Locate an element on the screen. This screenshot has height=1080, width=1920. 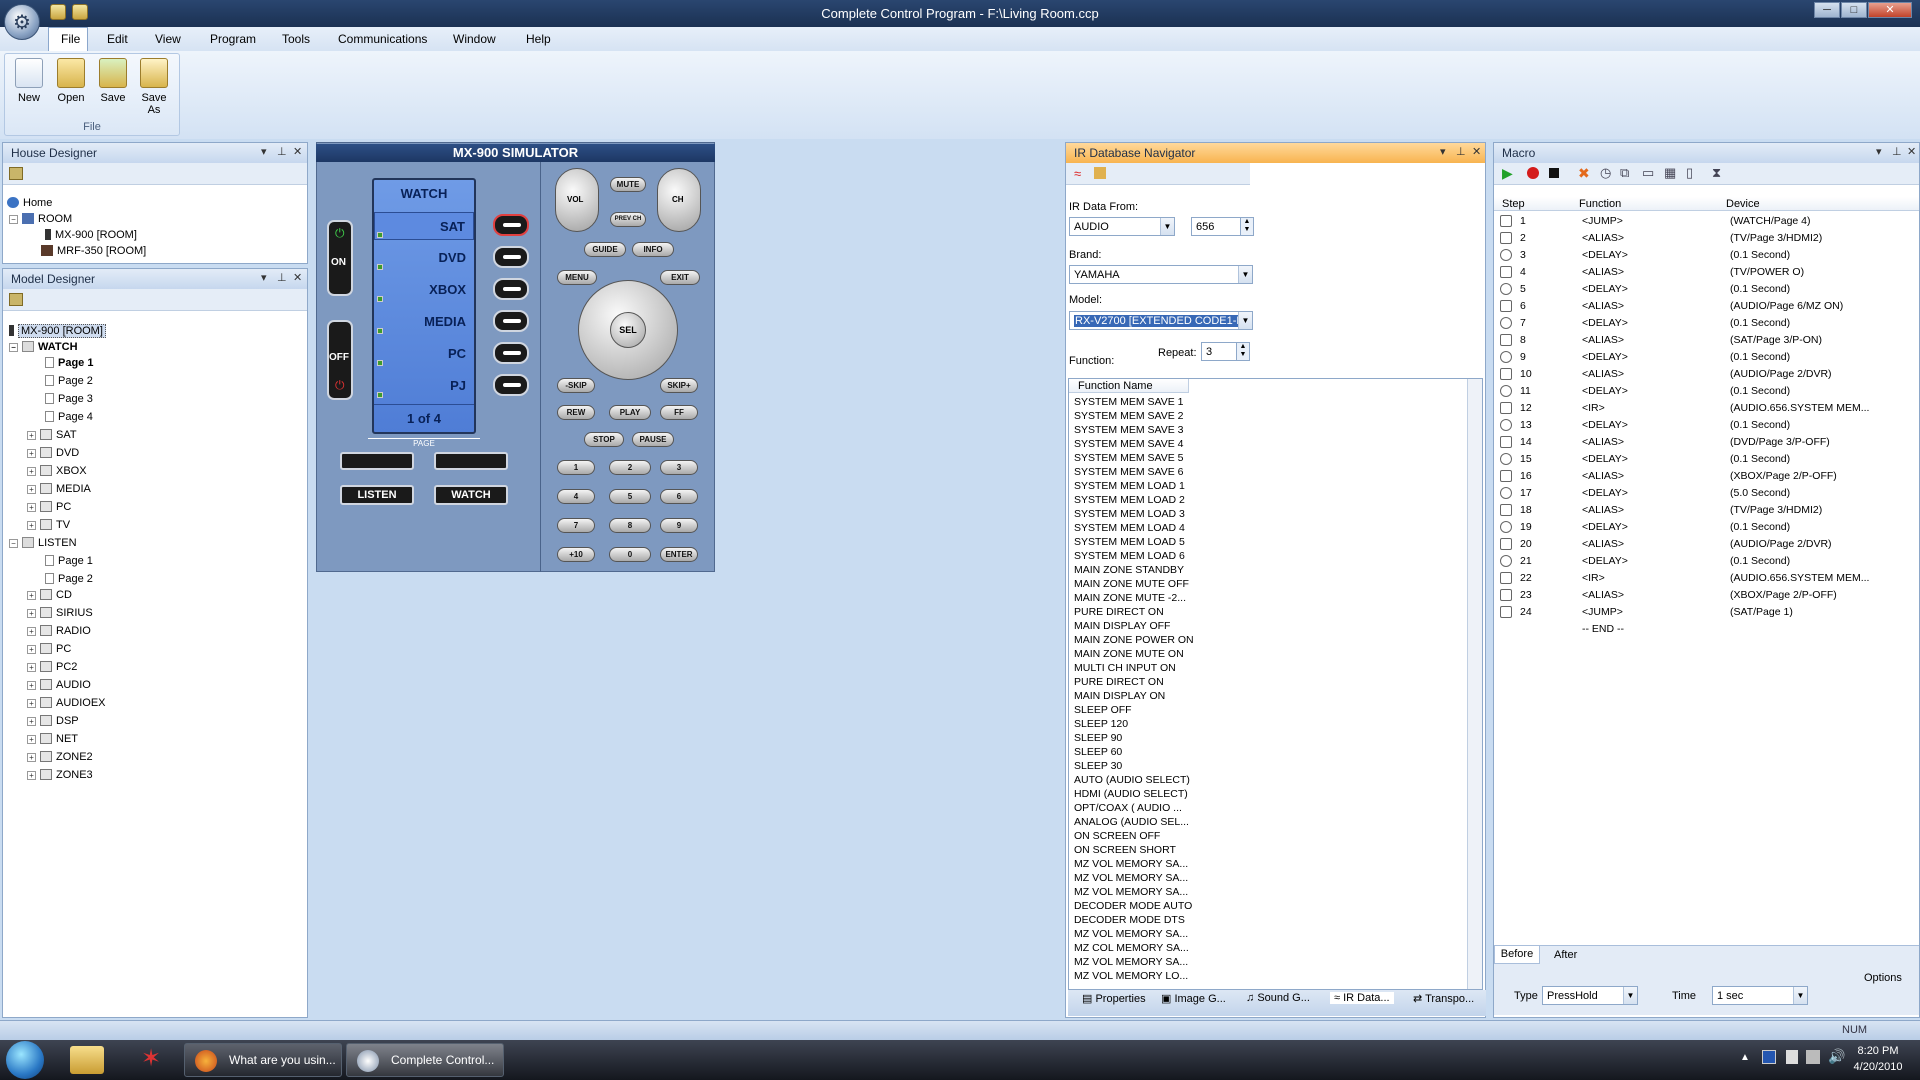
tray-arrow-icon: ▲ is located at coordinates (1745, 1057).